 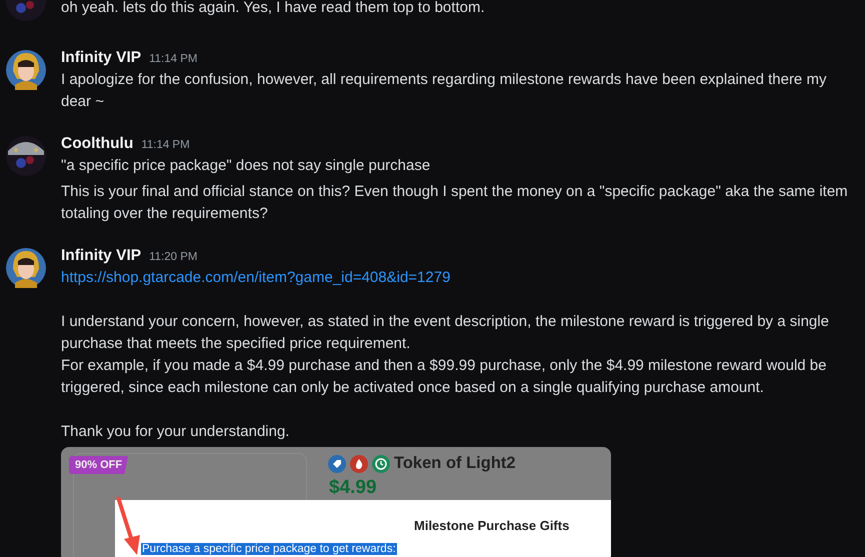 I want to click on link: https://shop.gtarcade.com/en/item?game_id=408&id=1279, so click(x=255, y=278).